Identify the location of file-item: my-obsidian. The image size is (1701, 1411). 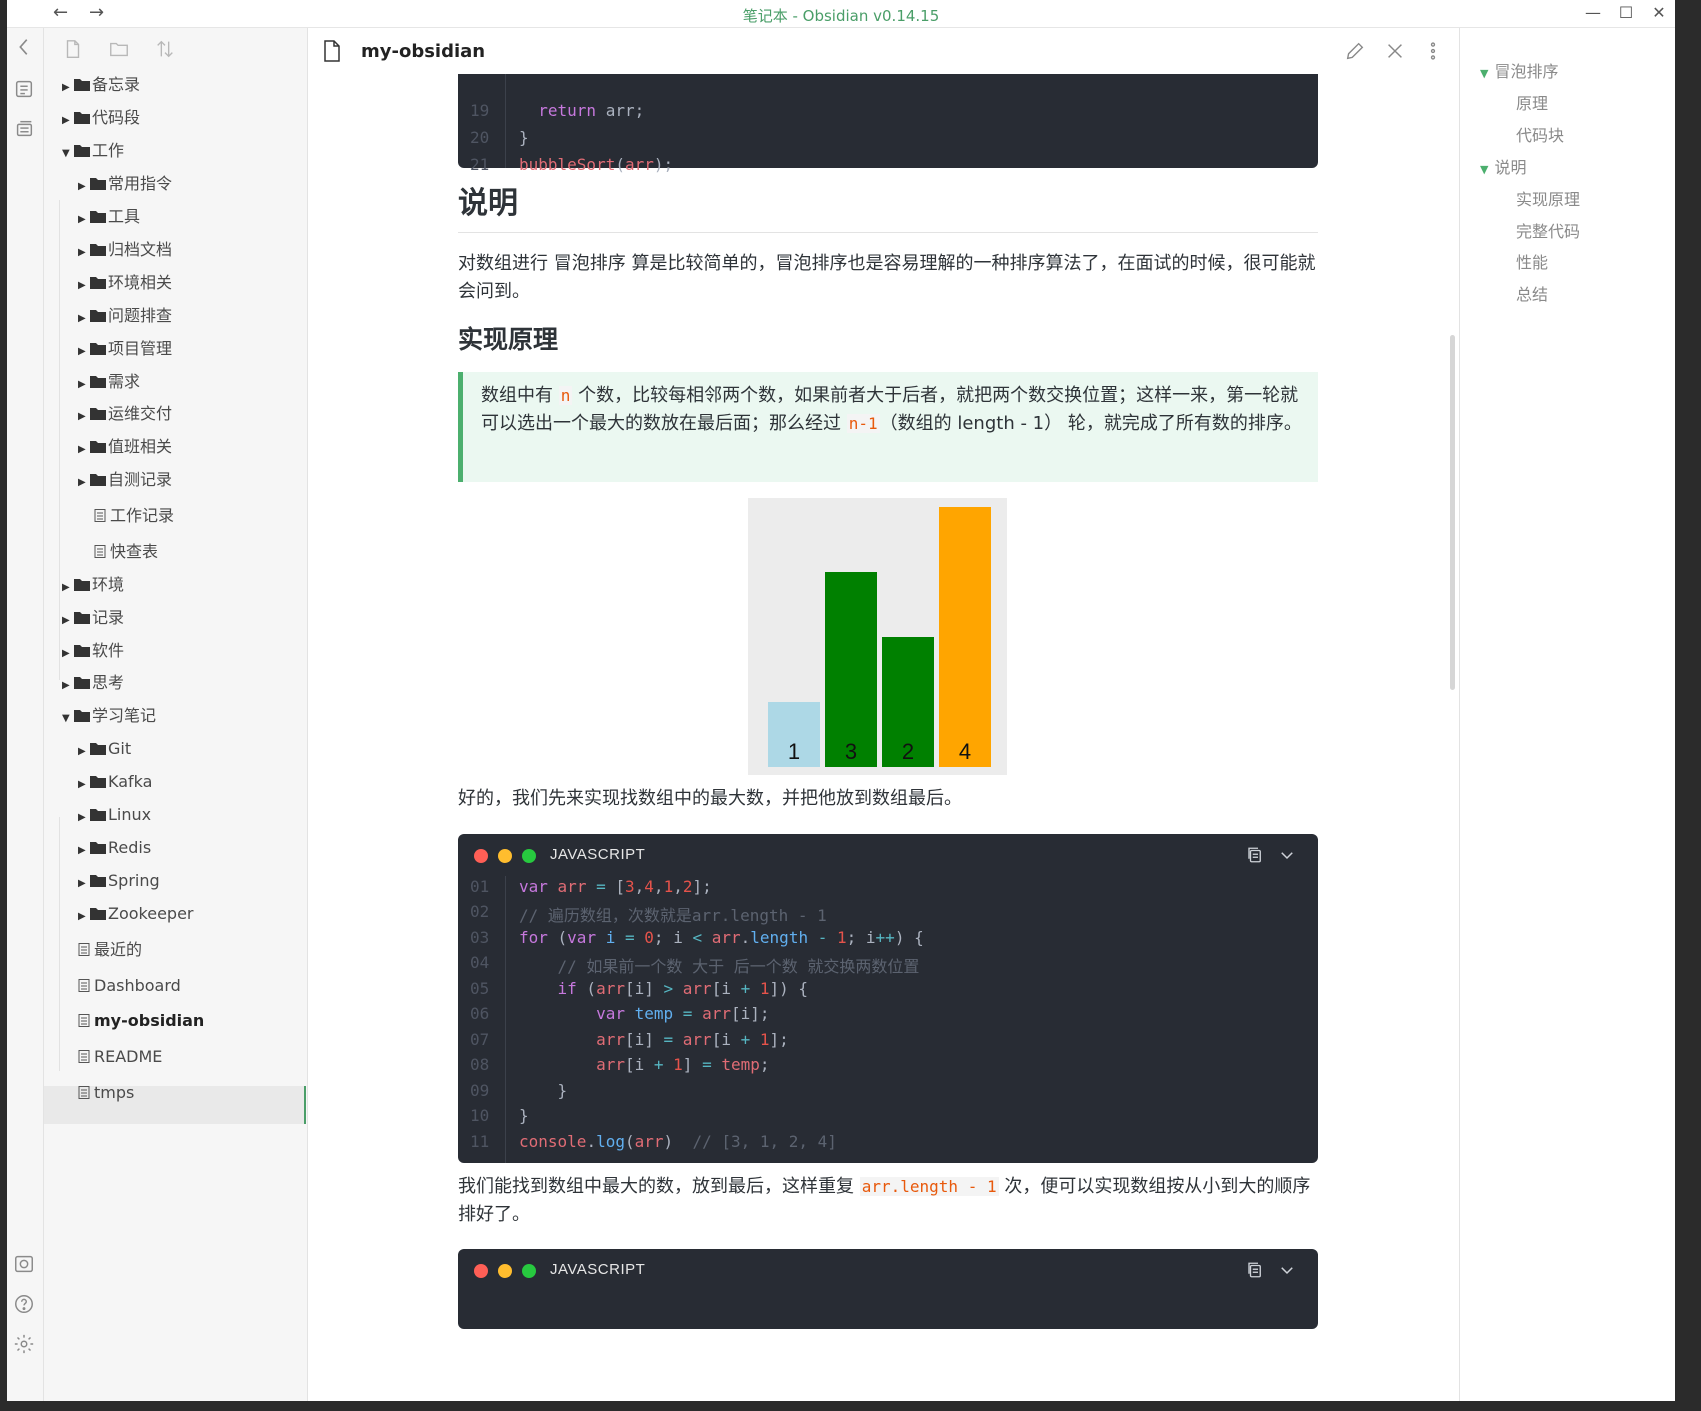
(140, 1021).